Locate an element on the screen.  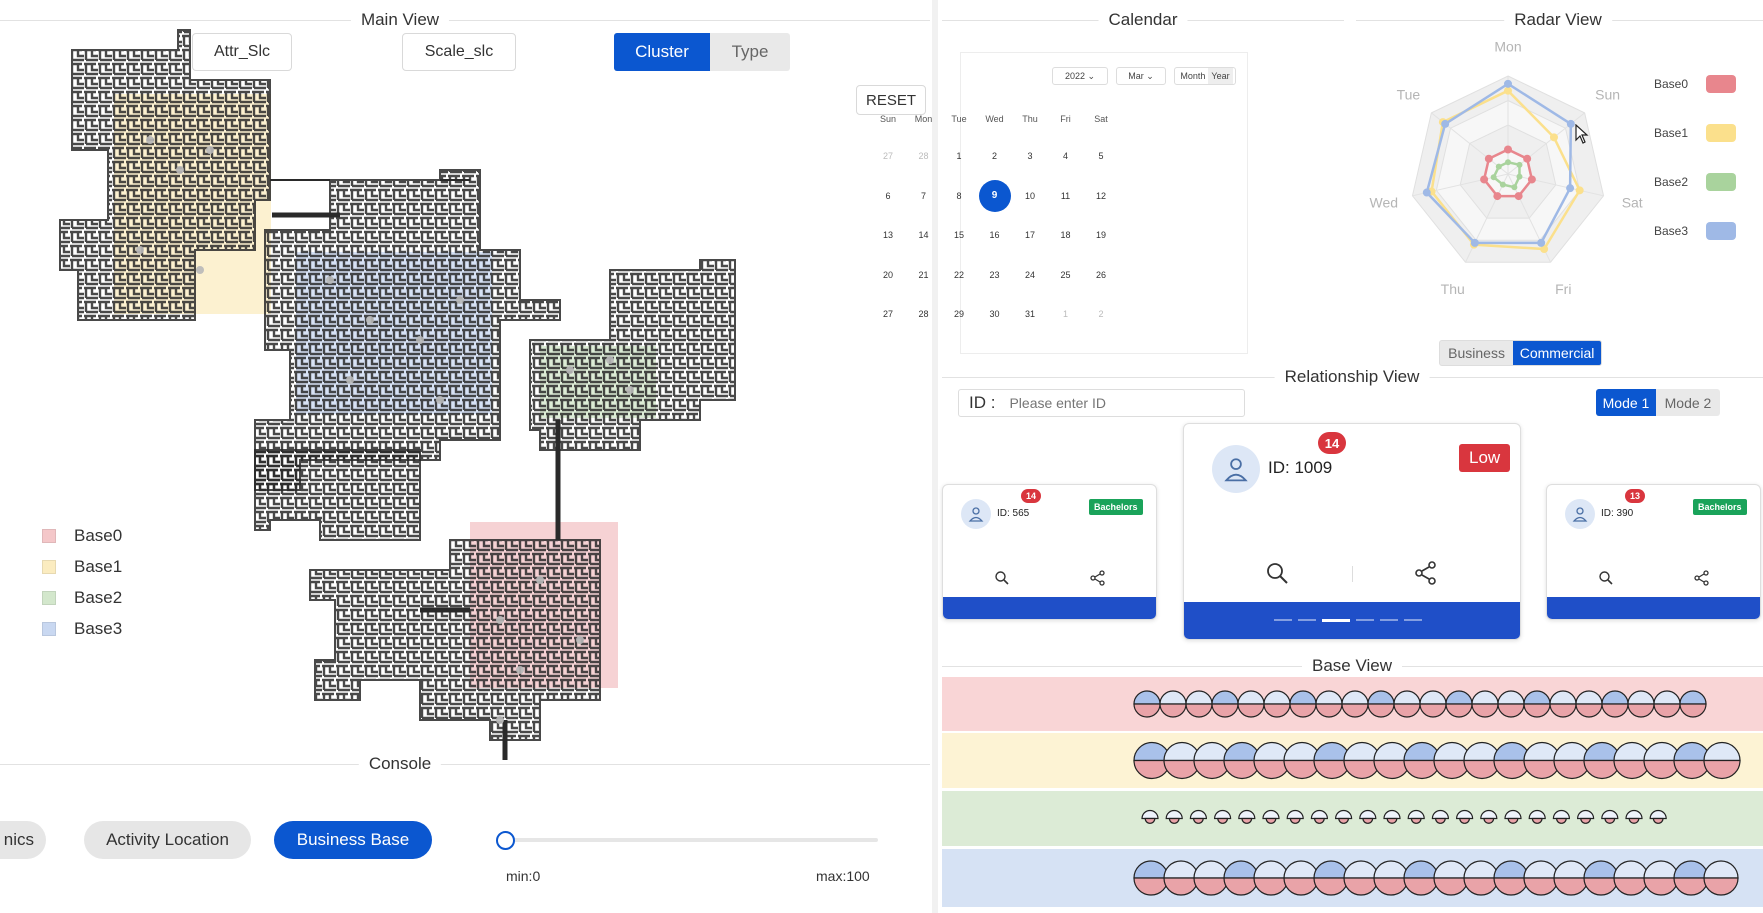
activity-location-button: Activity Location is located at coordinates (167, 840).